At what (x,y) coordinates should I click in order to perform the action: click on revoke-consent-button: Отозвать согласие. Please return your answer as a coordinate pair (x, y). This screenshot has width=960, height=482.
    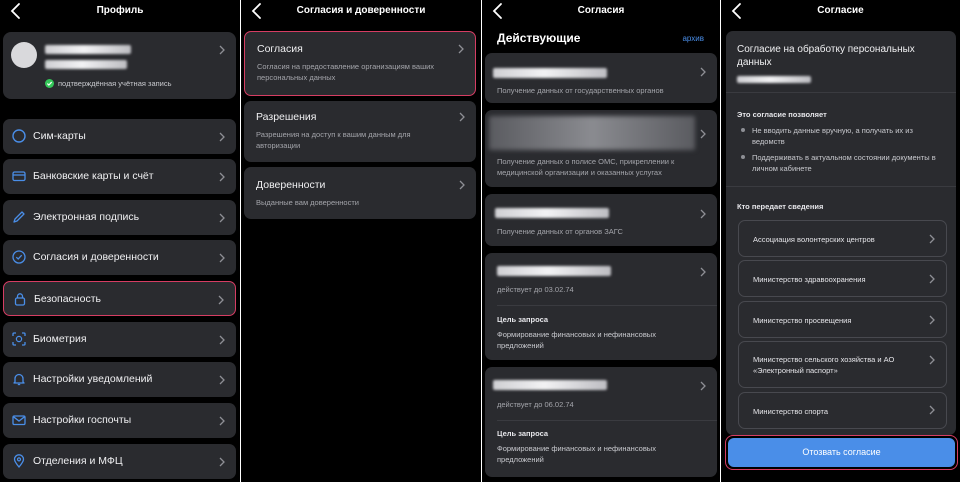
    Looking at the image, I should click on (841, 452).